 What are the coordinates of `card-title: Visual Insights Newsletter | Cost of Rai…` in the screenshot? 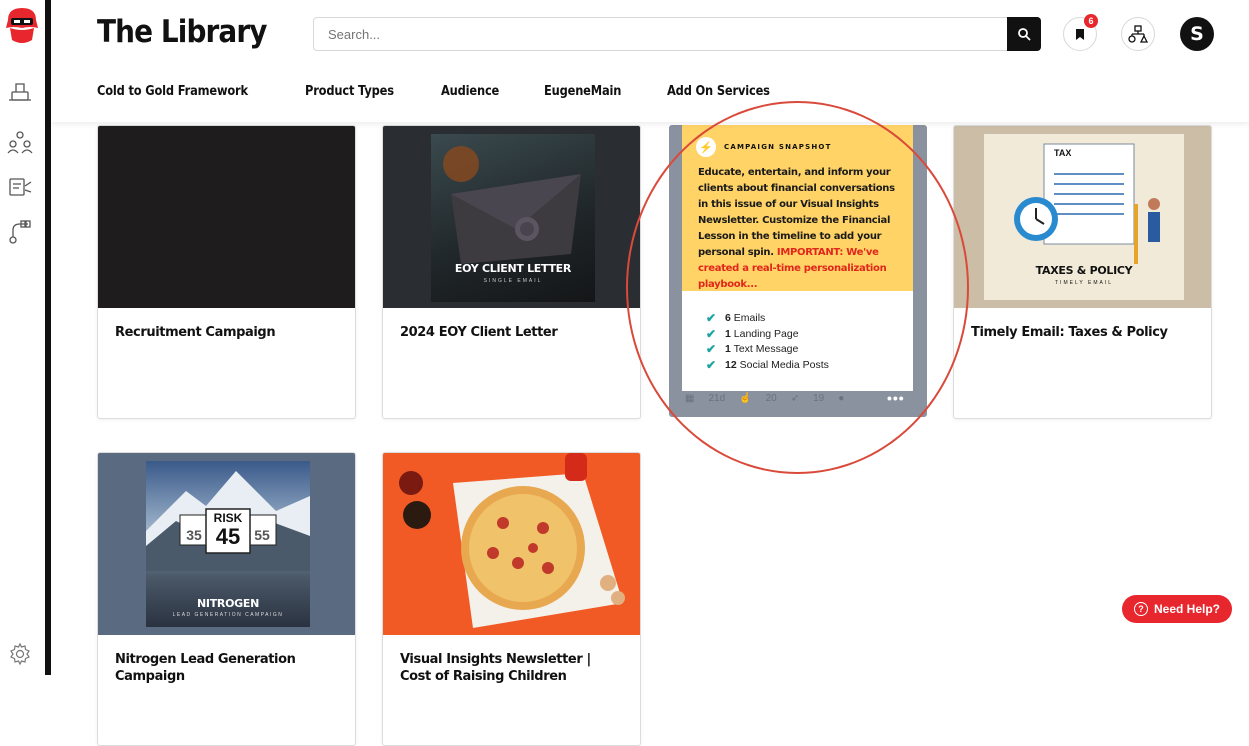 It's located at (495, 668).